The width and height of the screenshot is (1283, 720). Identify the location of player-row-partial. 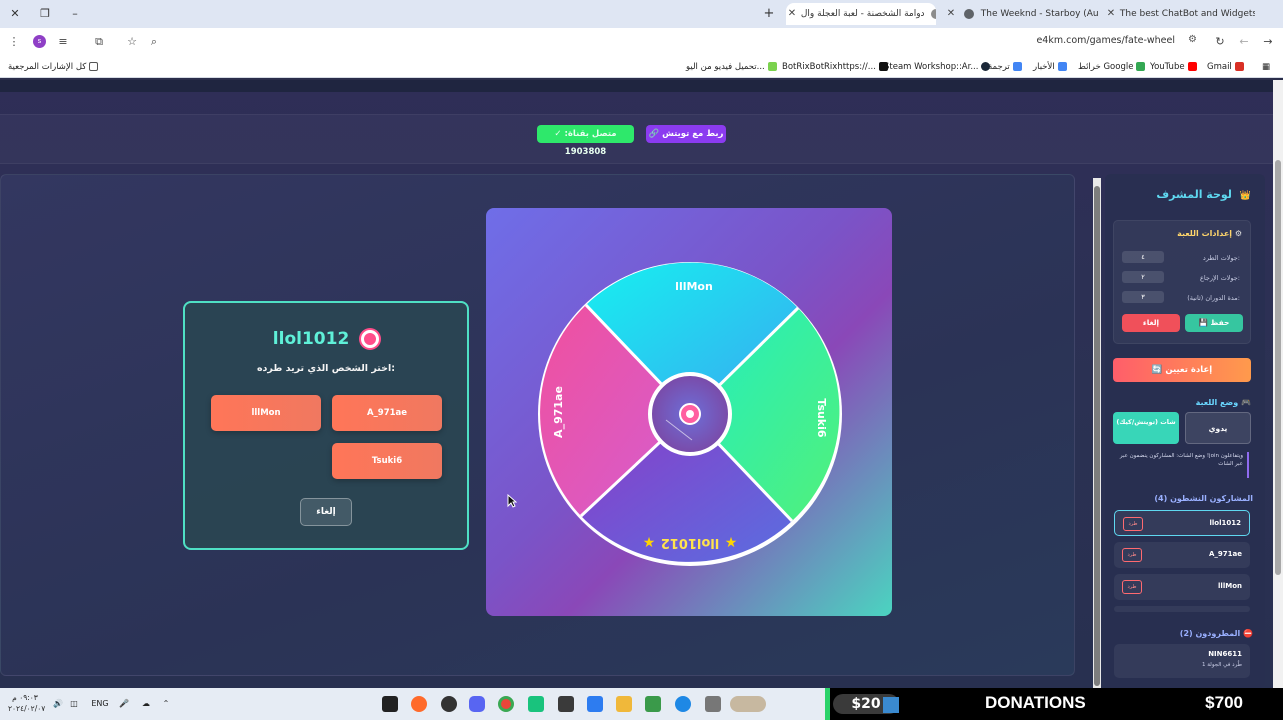
(1182, 609).